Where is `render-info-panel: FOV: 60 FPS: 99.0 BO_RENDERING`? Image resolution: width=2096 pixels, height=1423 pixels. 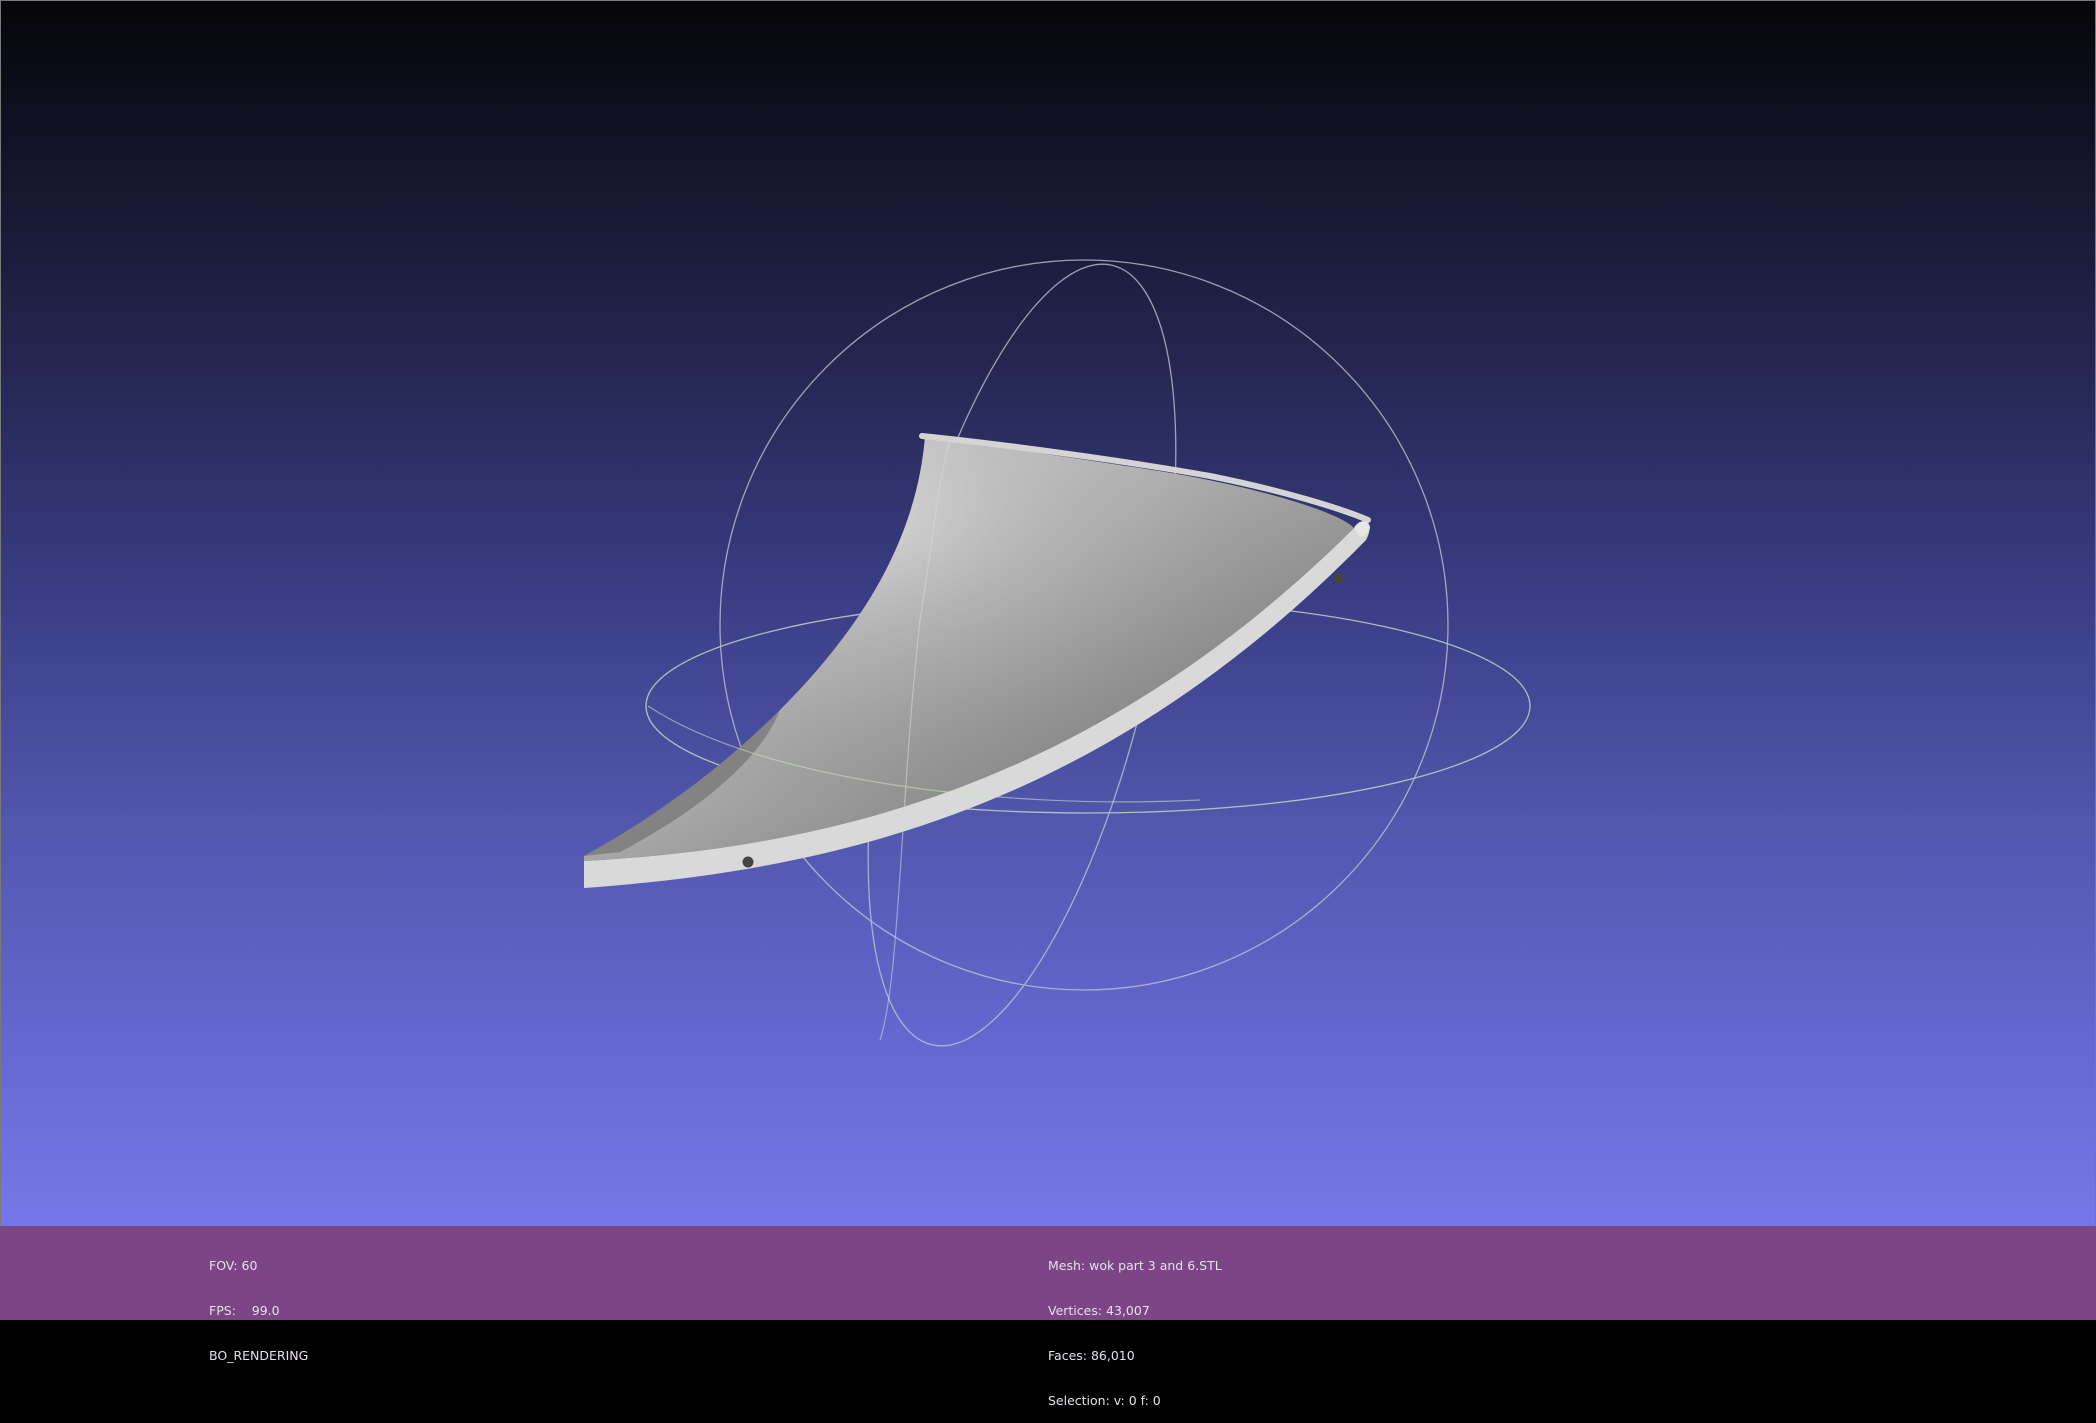 render-info-panel: FOV: 60 FPS: 99.0 BO_RENDERING is located at coordinates (258, 1303).